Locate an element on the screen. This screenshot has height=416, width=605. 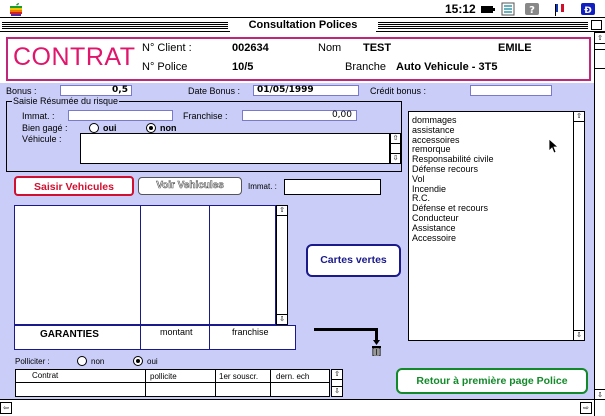
vehicule-field is located at coordinates (235, 148).